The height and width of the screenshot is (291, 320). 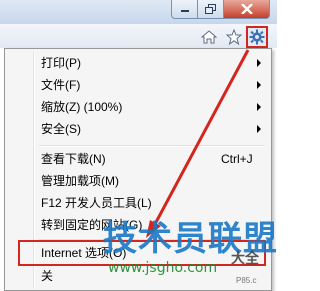 I want to click on gear-icon, so click(x=257, y=37).